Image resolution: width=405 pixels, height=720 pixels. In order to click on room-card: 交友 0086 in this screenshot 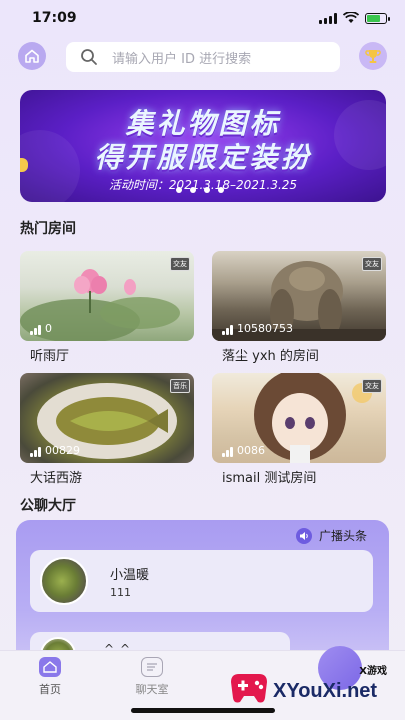, I will do `click(299, 418)`.